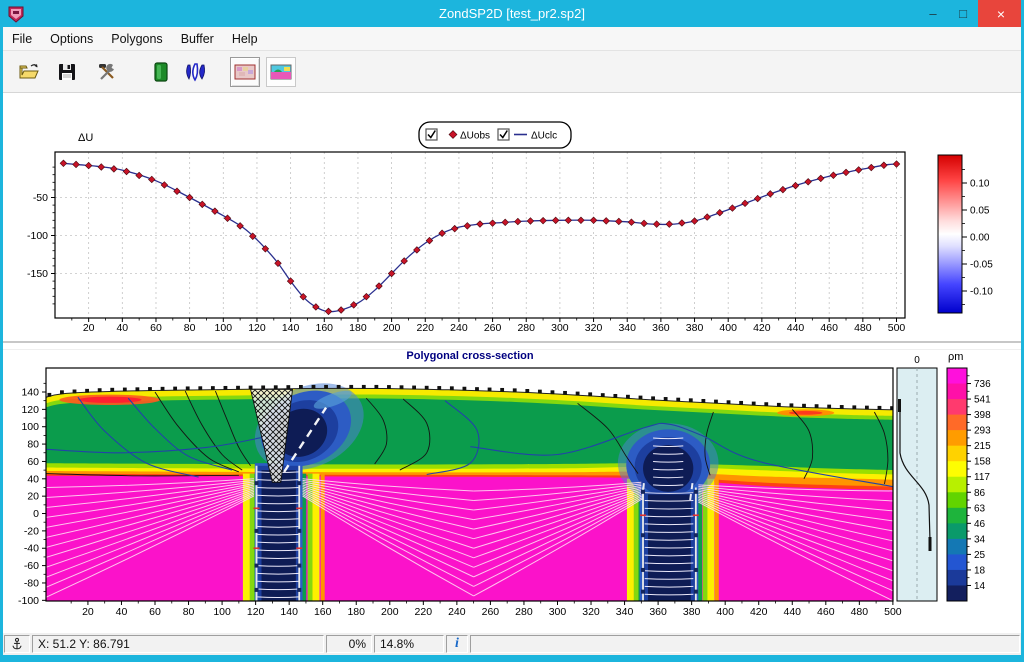  What do you see at coordinates (963, 13) in the screenshot?
I see `maximize-button: □` at bounding box center [963, 13].